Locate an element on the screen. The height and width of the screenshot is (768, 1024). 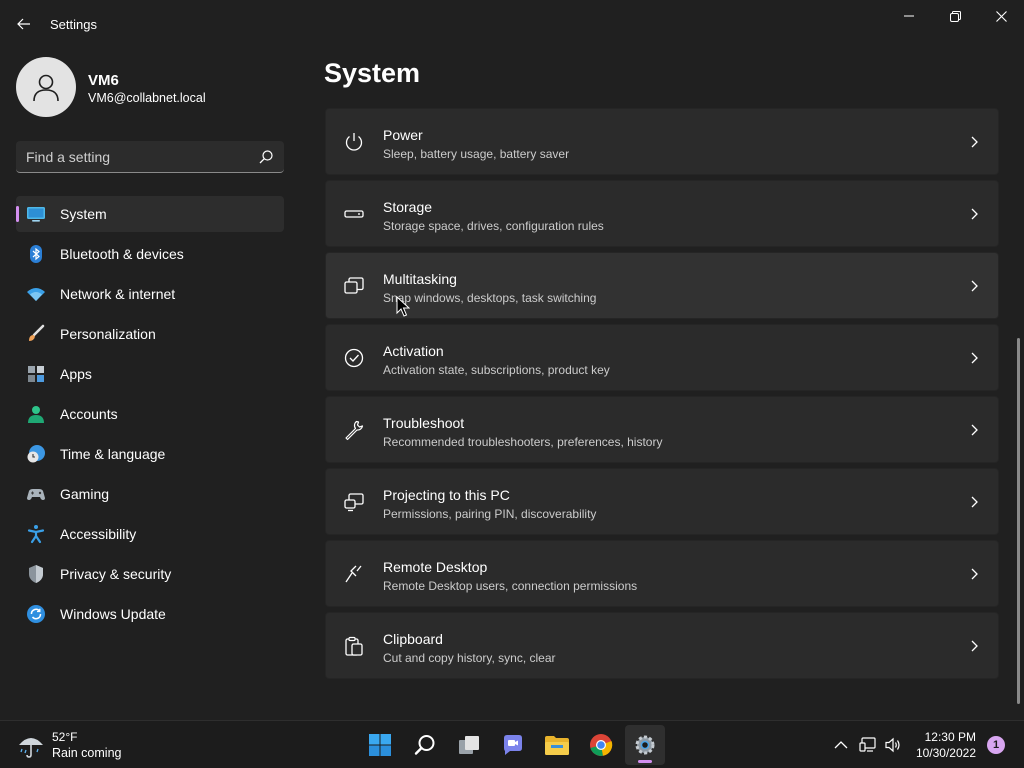
search-icon is located at coordinates (266, 157).